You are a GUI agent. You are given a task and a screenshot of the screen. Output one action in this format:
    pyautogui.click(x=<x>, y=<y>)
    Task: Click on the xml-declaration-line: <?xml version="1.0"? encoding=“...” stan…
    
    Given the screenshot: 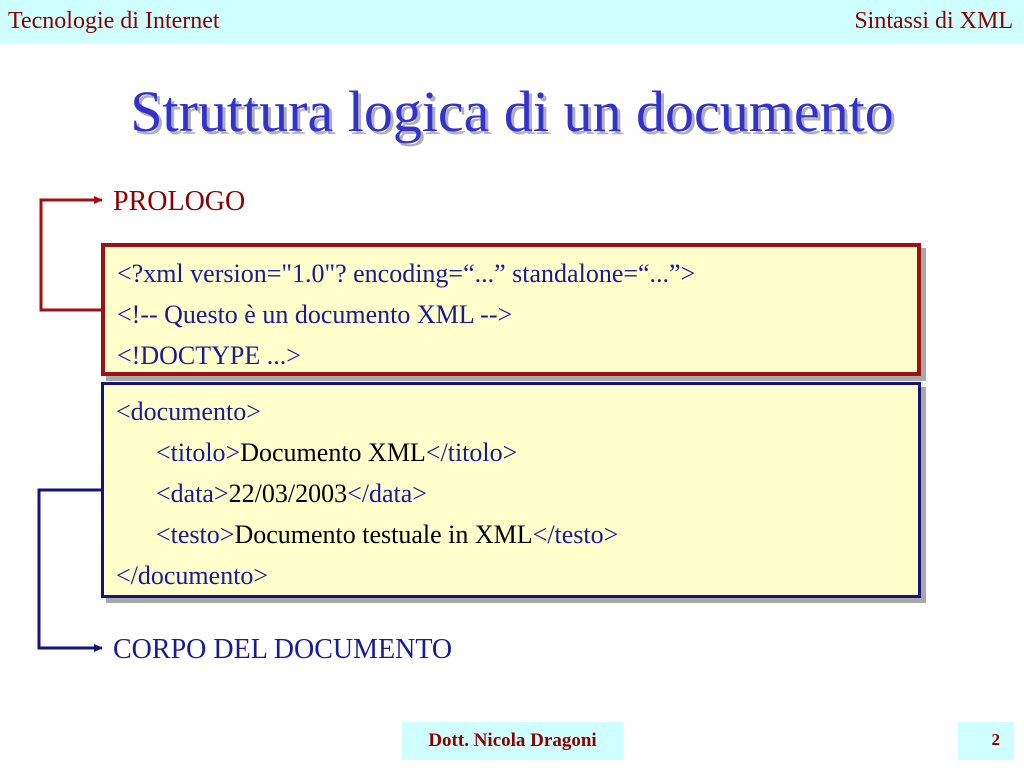 What is the action you would take?
    pyautogui.click(x=406, y=273)
    